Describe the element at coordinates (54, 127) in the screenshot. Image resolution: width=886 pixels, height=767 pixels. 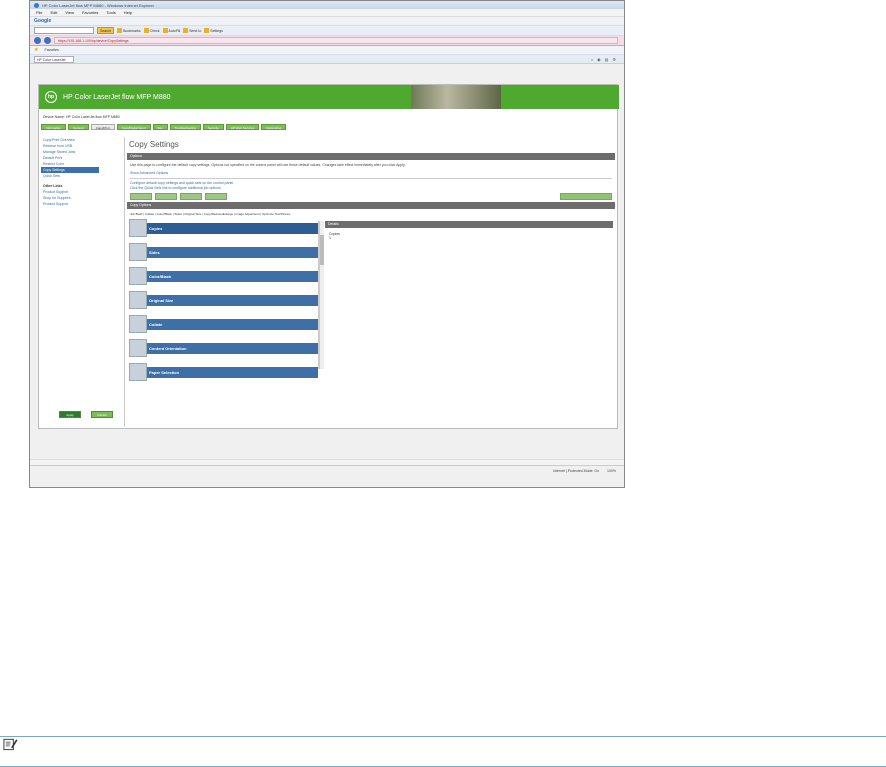
I see `tab-information: Information` at that location.